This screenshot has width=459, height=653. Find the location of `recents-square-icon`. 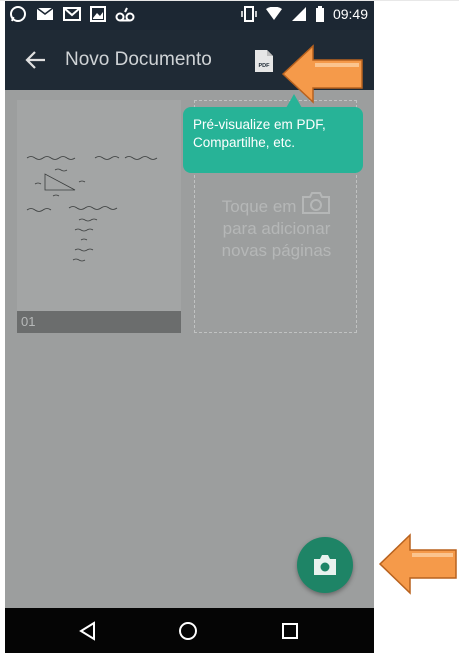

recents-square-icon is located at coordinates (290, 631).